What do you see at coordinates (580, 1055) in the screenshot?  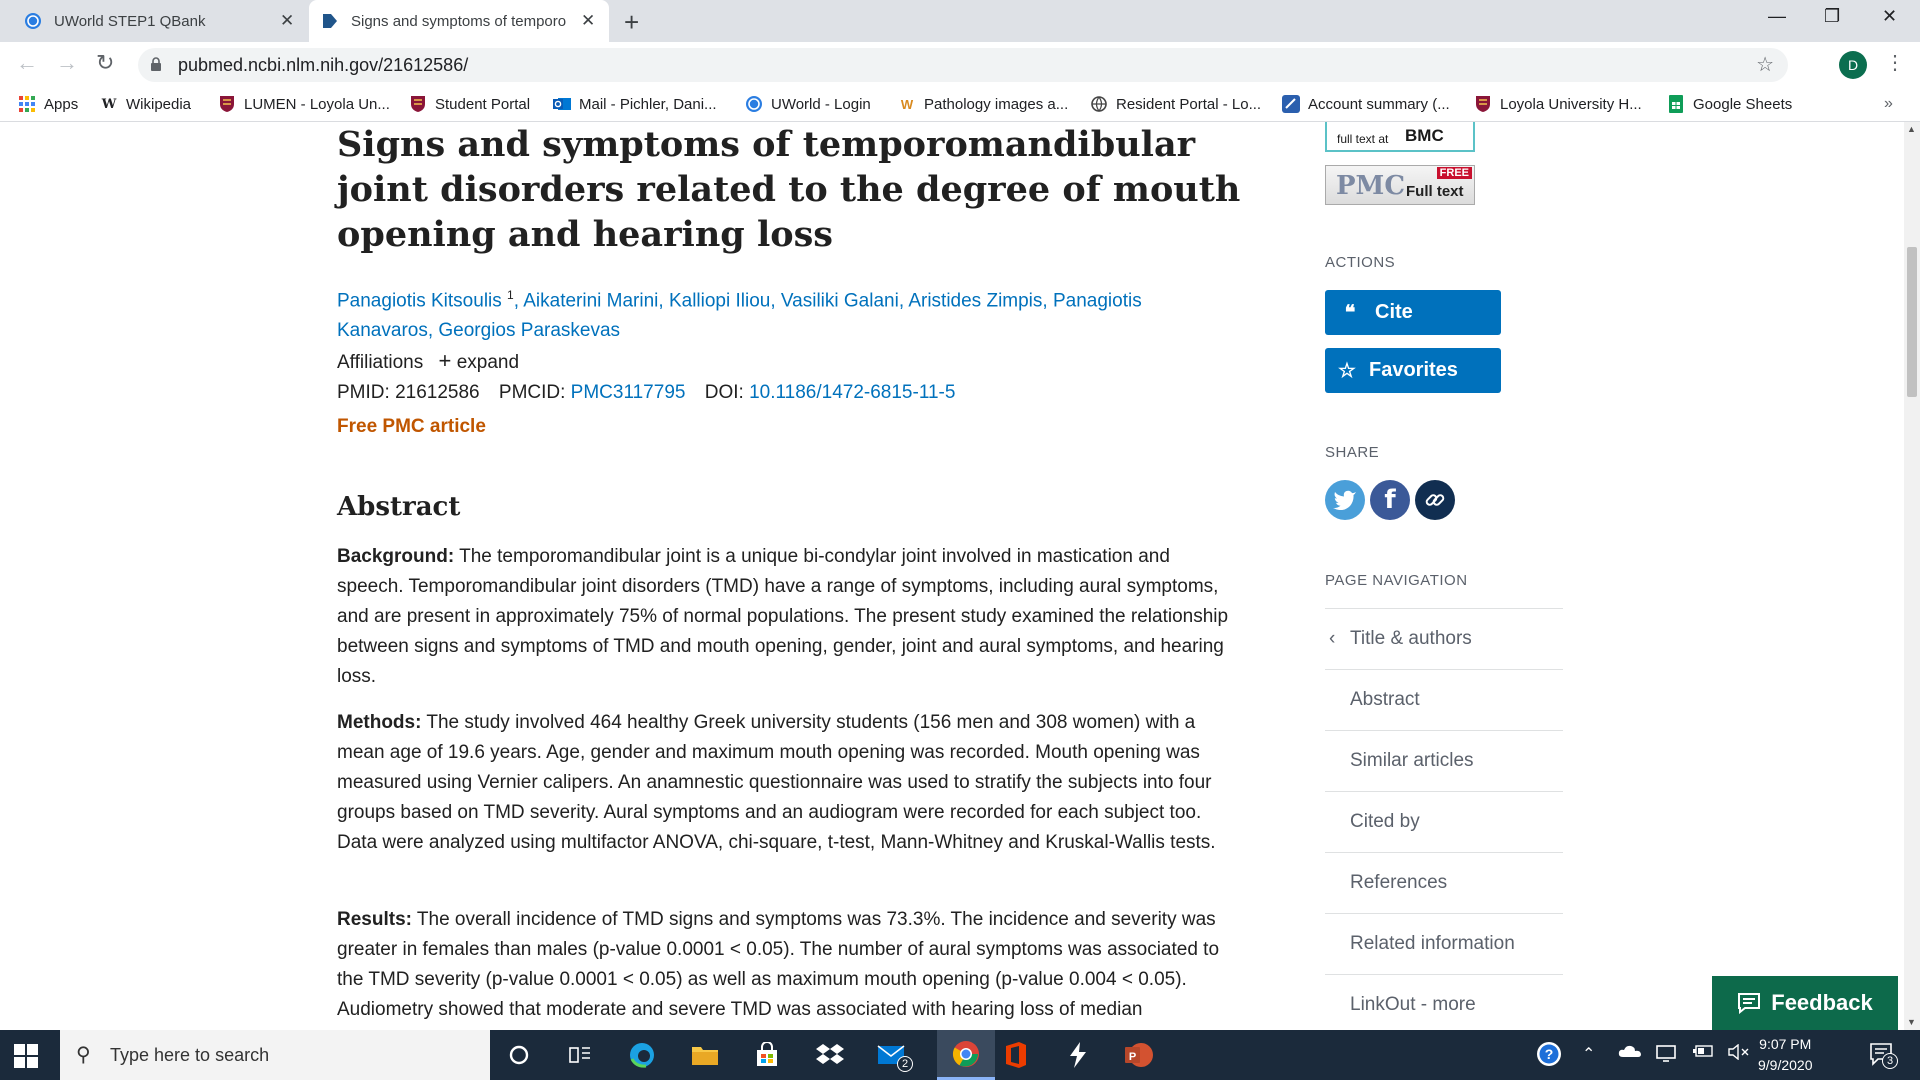 I see `task-view-icon` at bounding box center [580, 1055].